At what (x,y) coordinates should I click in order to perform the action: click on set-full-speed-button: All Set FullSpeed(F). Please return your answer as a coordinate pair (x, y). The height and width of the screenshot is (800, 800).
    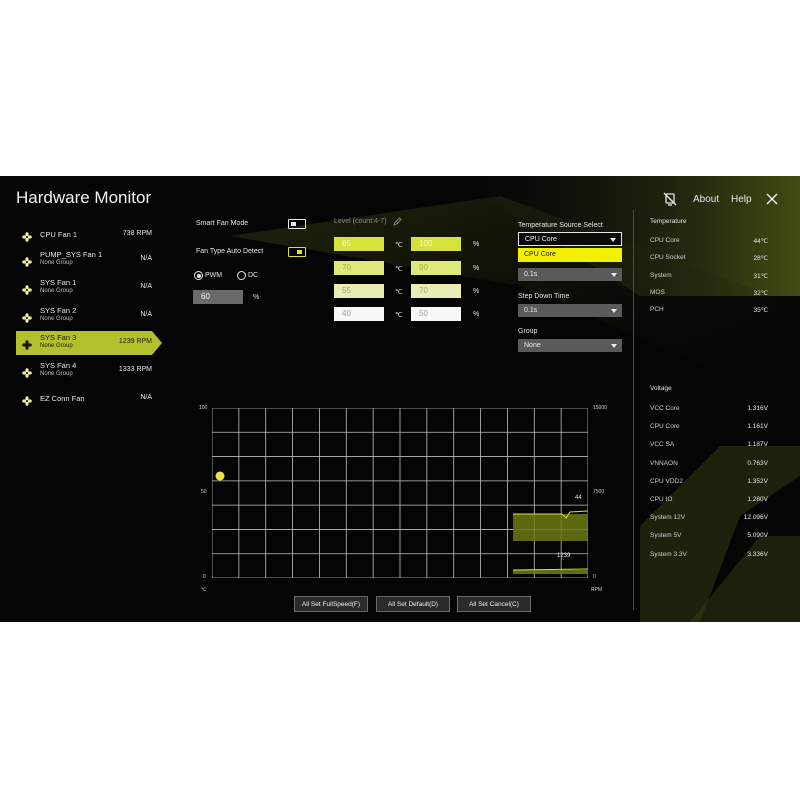
    Looking at the image, I should click on (331, 604).